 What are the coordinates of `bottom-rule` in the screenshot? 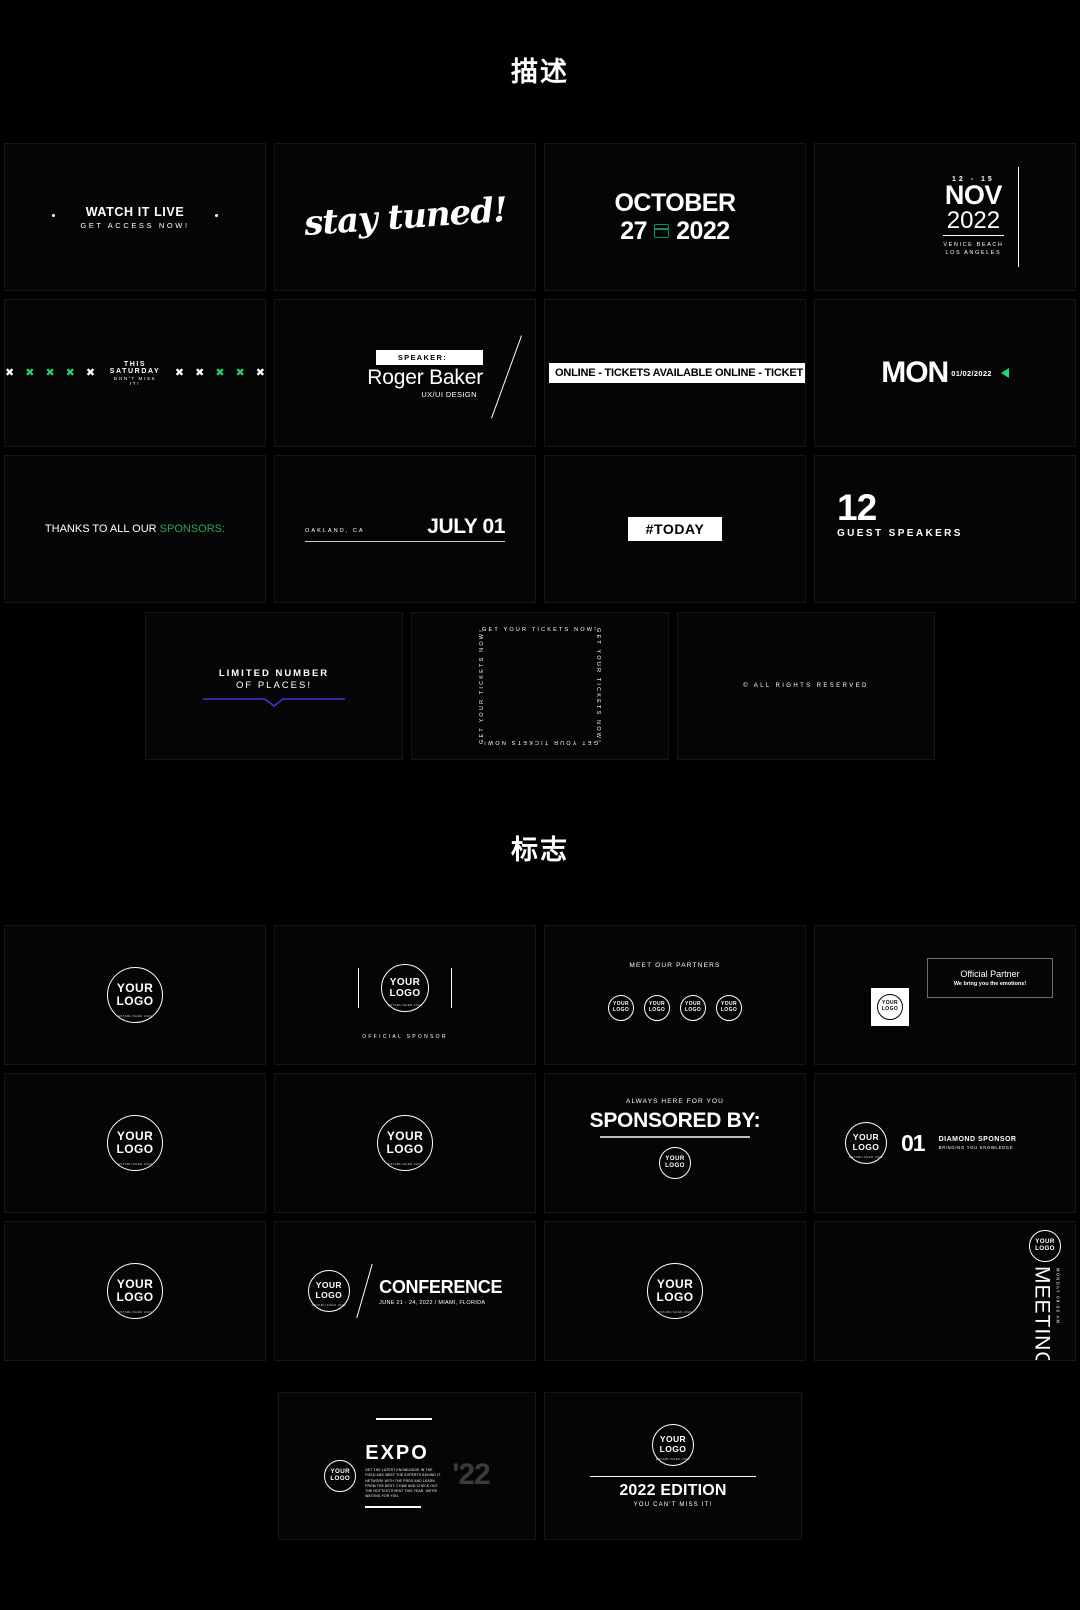 It's located at (393, 1507).